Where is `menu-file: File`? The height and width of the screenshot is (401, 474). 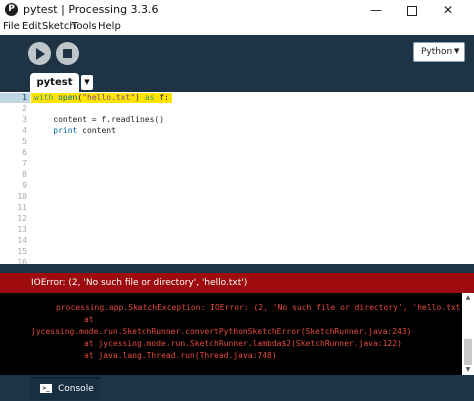 menu-file: File is located at coordinates (11, 26).